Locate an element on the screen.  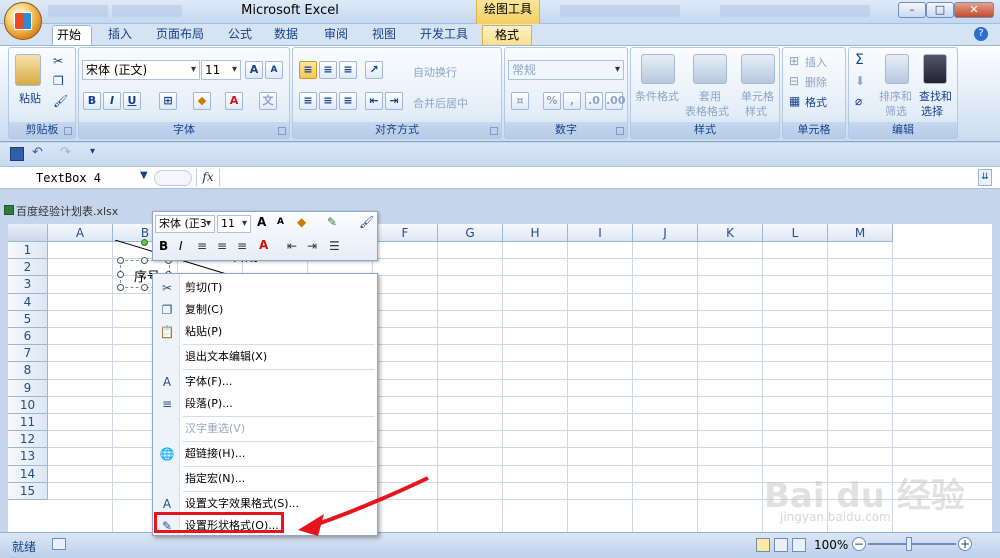
column-header: G is located at coordinates (470, 233).